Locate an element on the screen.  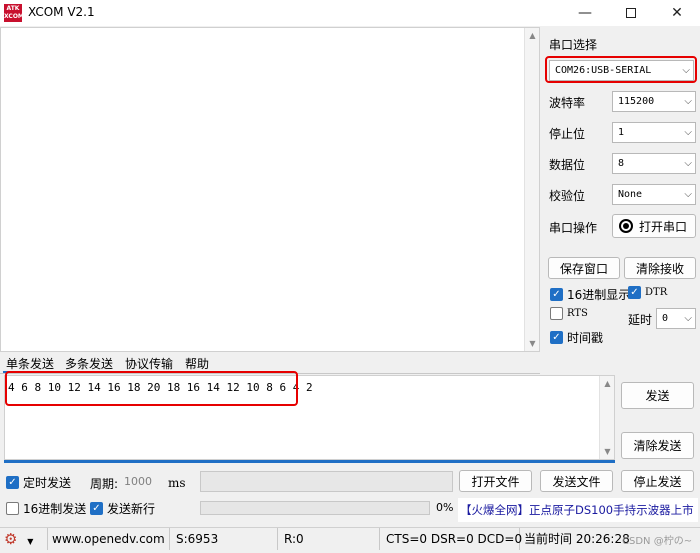
port-op-label: 串口操作 is located at coordinates (573, 228).